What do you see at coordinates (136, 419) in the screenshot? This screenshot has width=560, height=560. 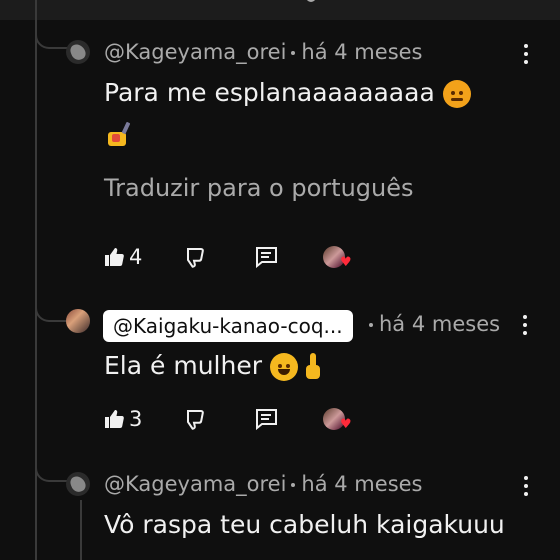 I see `like-count: 3` at bounding box center [136, 419].